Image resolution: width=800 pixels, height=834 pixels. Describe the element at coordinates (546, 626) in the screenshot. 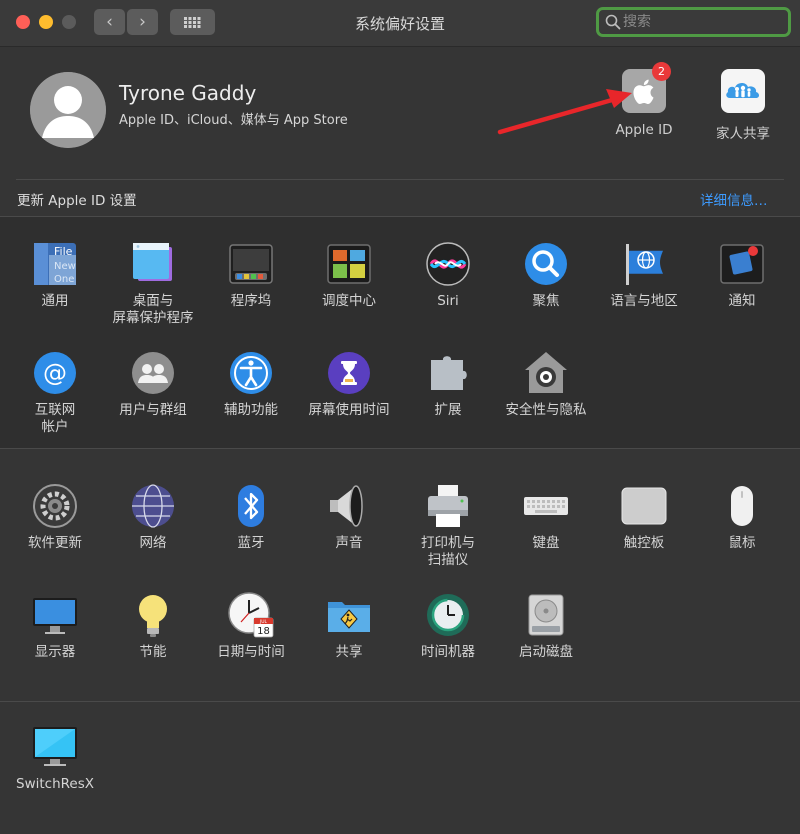

I see `pane-startup-disk: 启动磁盘` at that location.